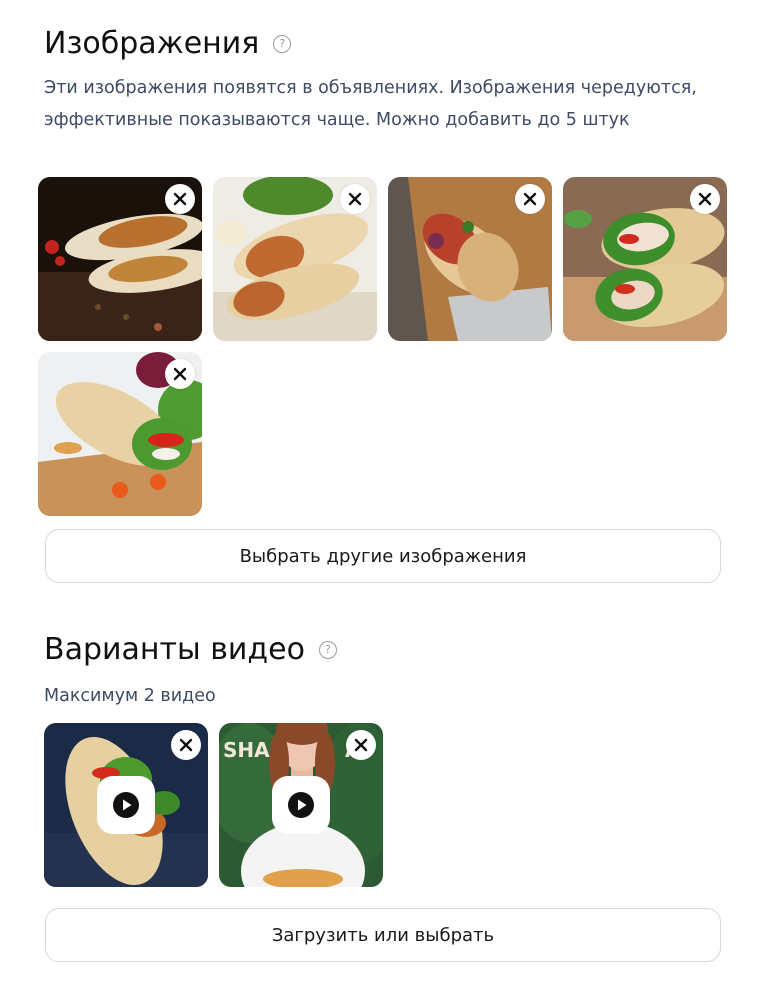  I want to click on video-tile: SHA A, so click(301, 805).